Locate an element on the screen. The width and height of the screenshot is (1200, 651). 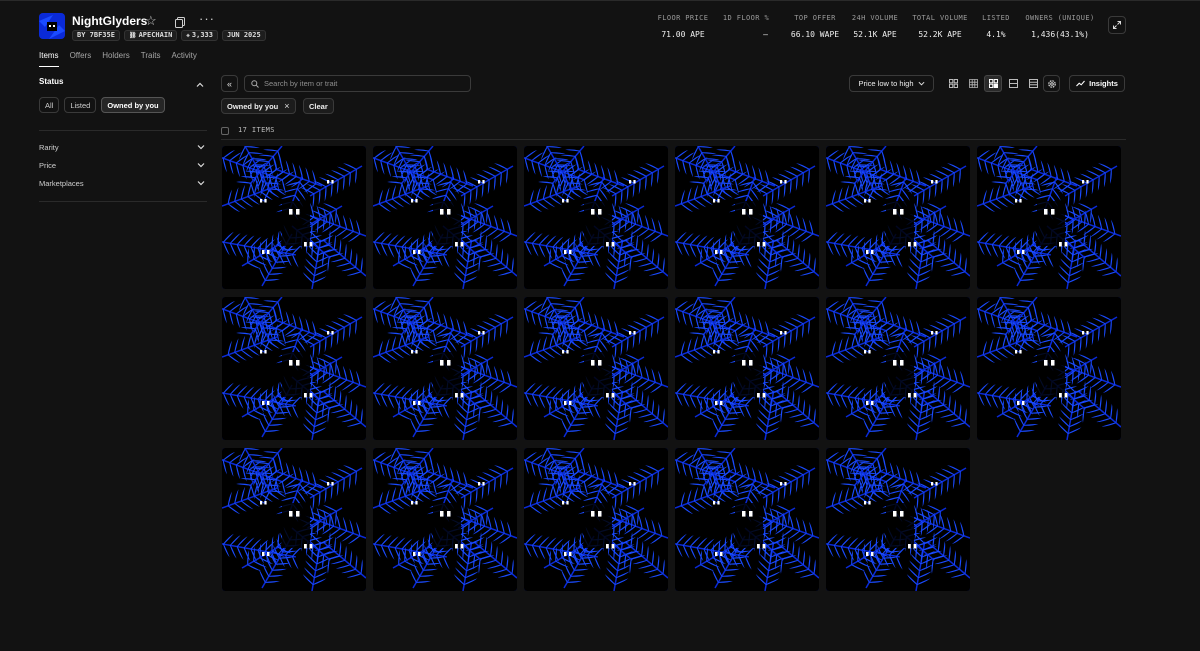
expand-icon is located at coordinates (1117, 25).